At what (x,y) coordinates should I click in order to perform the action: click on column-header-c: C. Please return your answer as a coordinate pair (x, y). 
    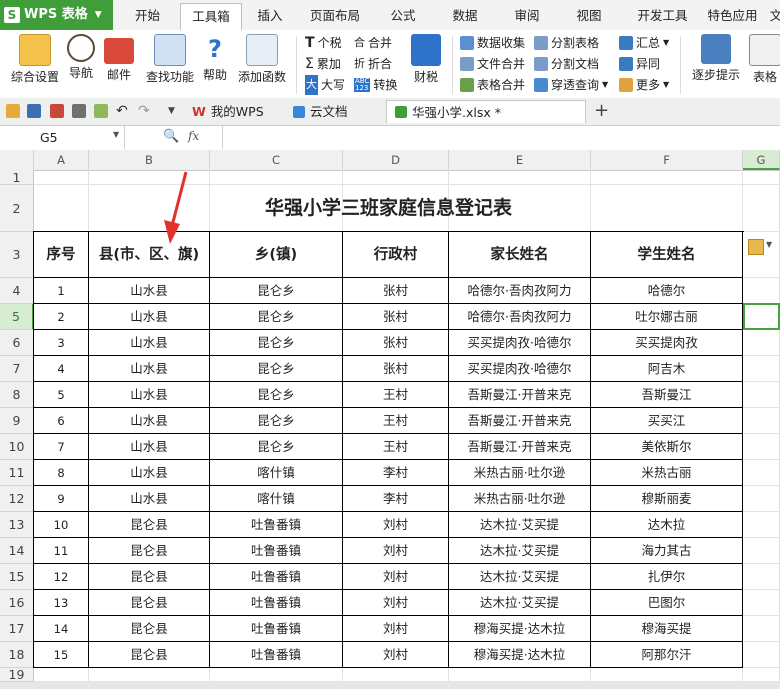
    Looking at the image, I should click on (276, 160).